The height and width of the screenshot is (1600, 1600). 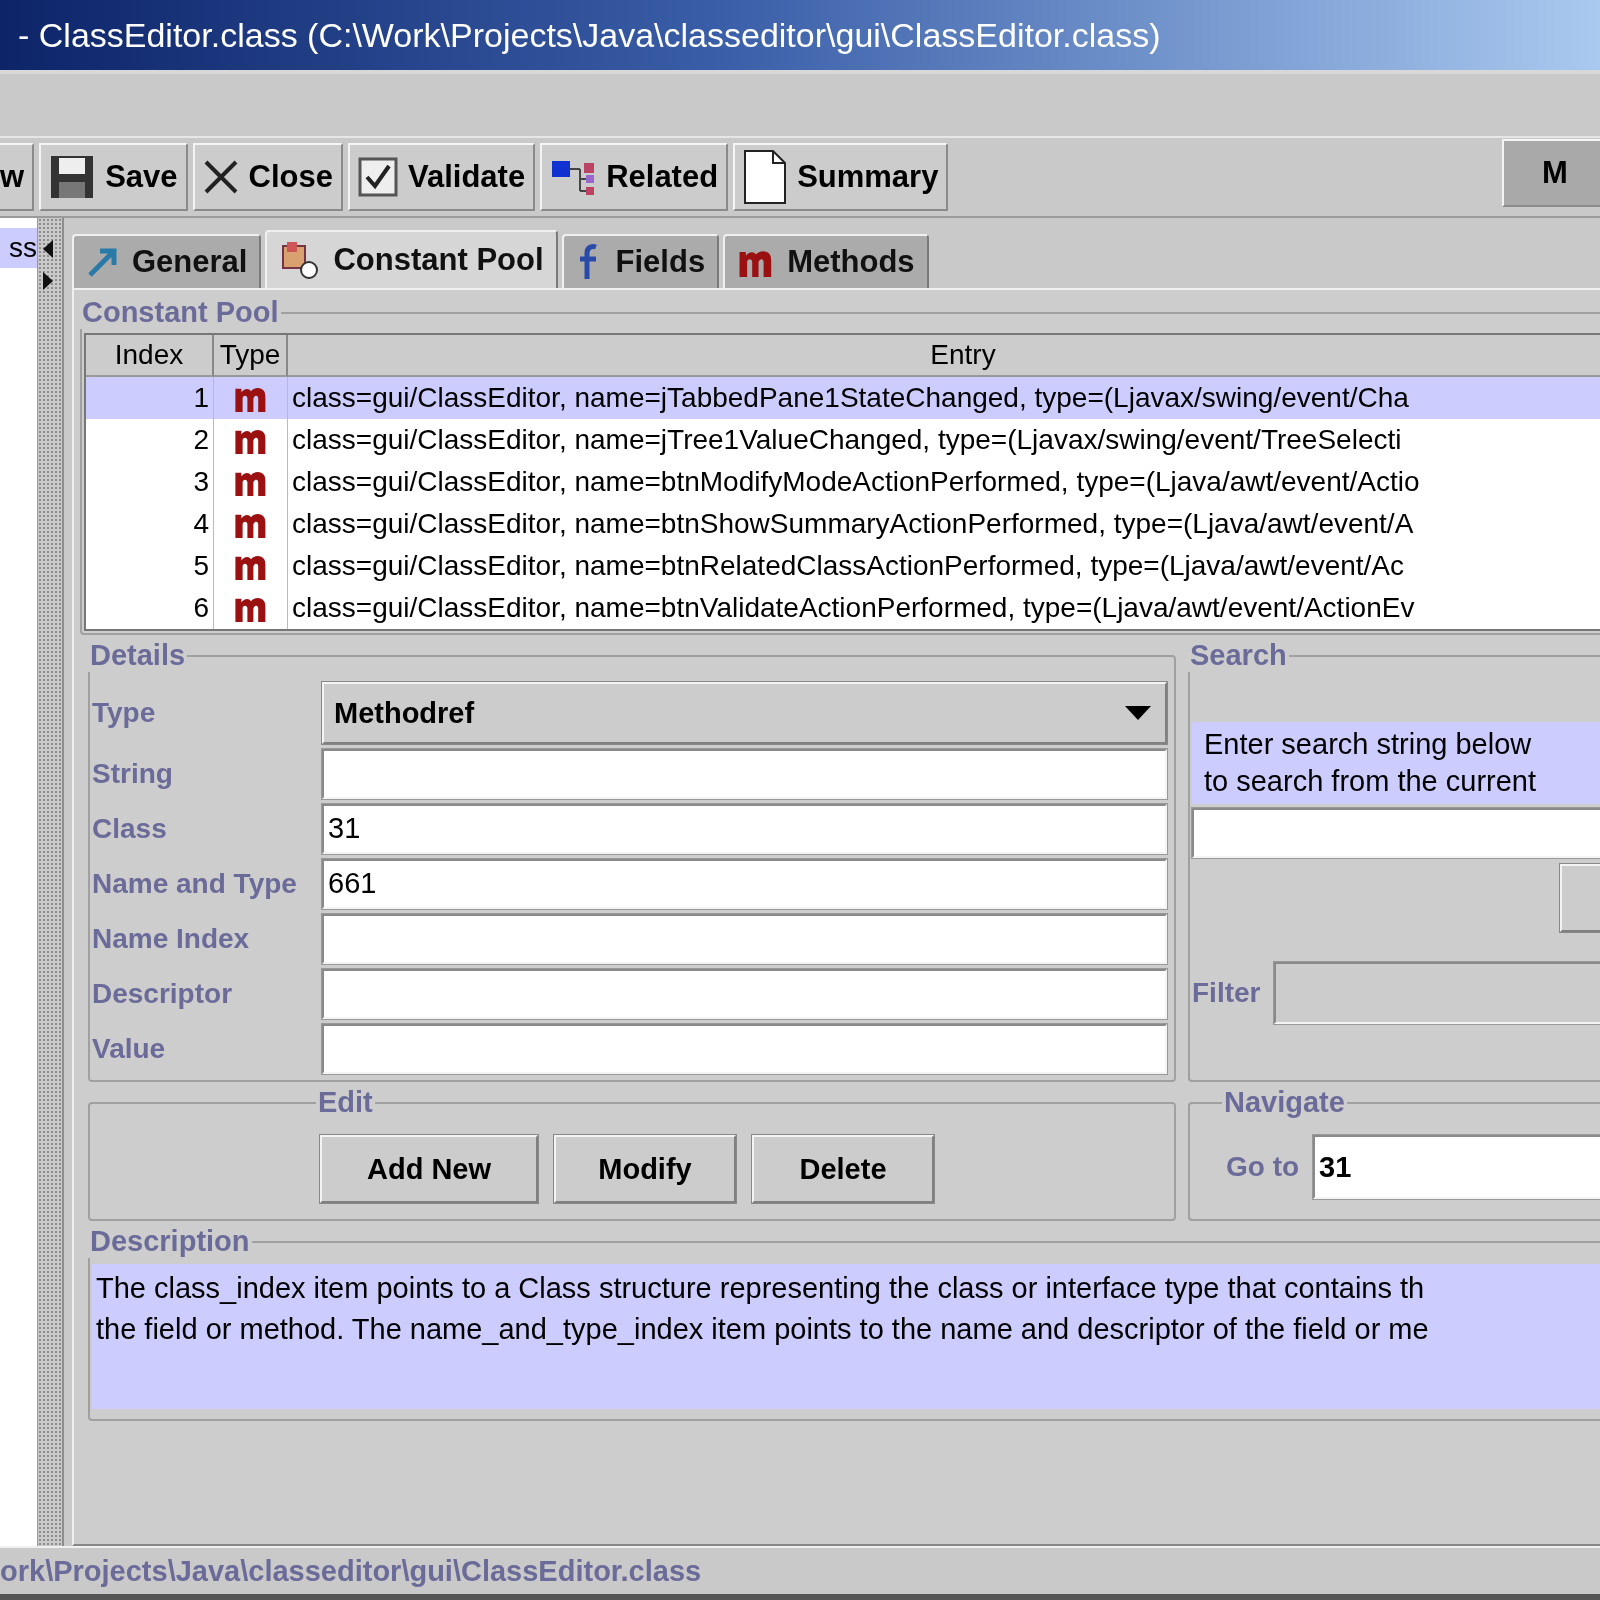 What do you see at coordinates (744, 713) in the screenshot?
I see `type-dropdown: Methodref` at bounding box center [744, 713].